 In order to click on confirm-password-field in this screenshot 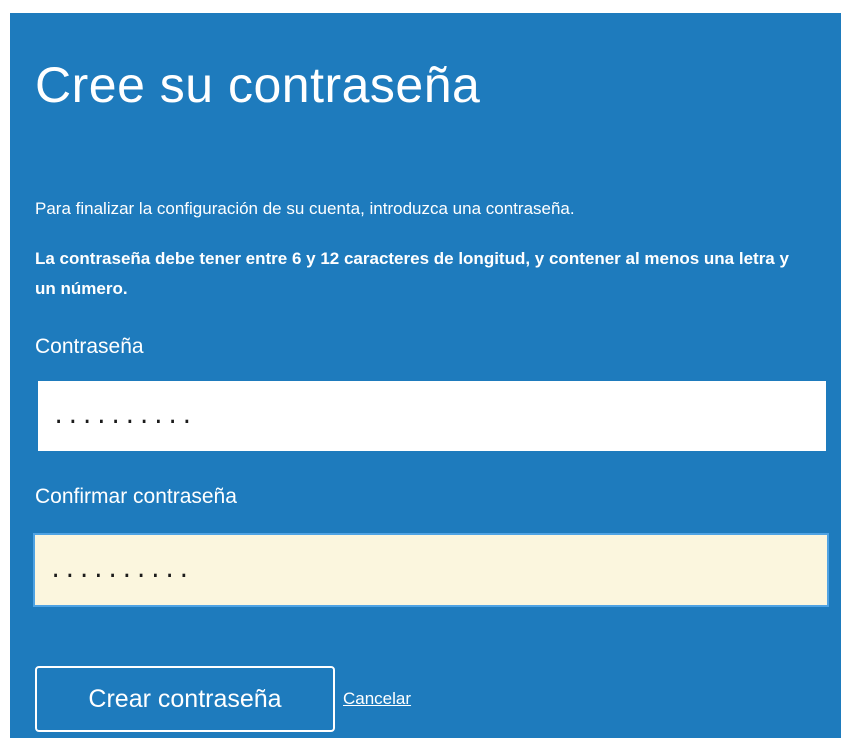, I will do `click(431, 570)`.